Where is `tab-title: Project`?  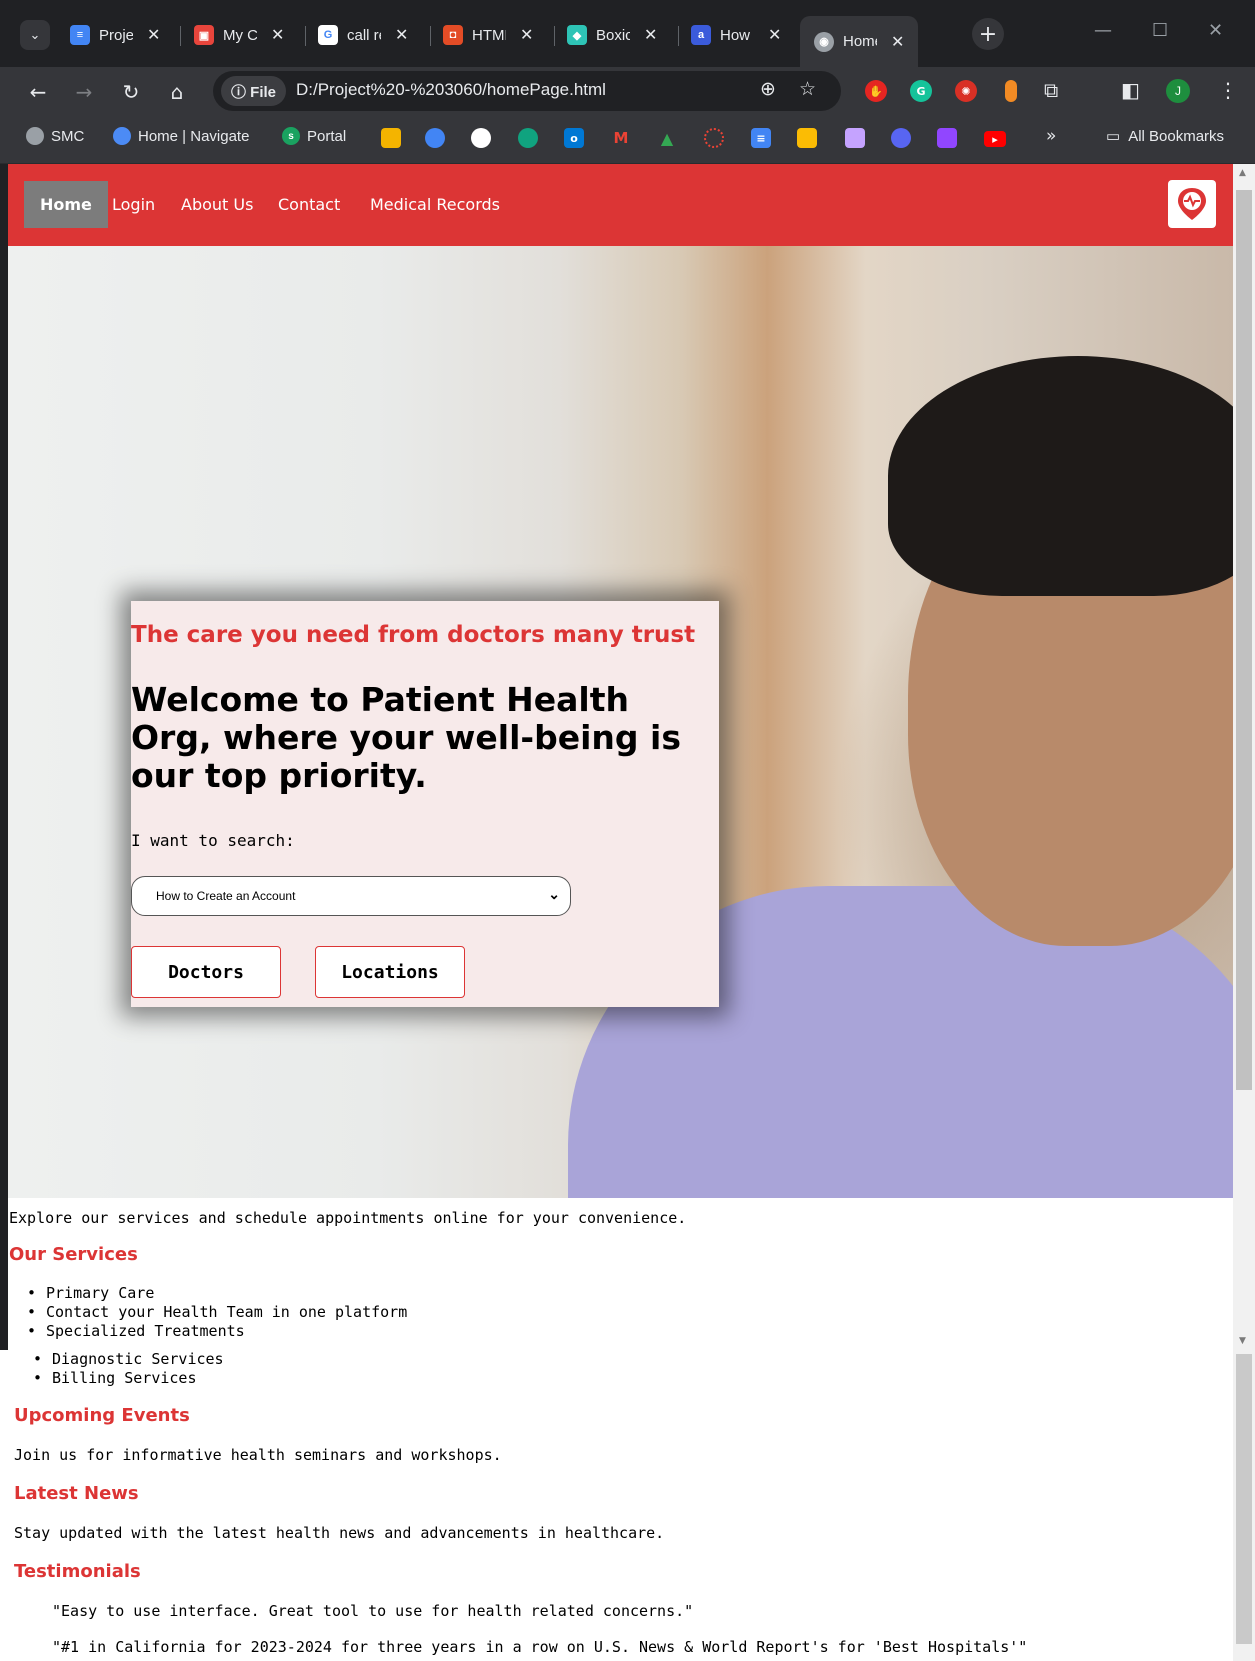
tab-title: Project is located at coordinates (116, 35).